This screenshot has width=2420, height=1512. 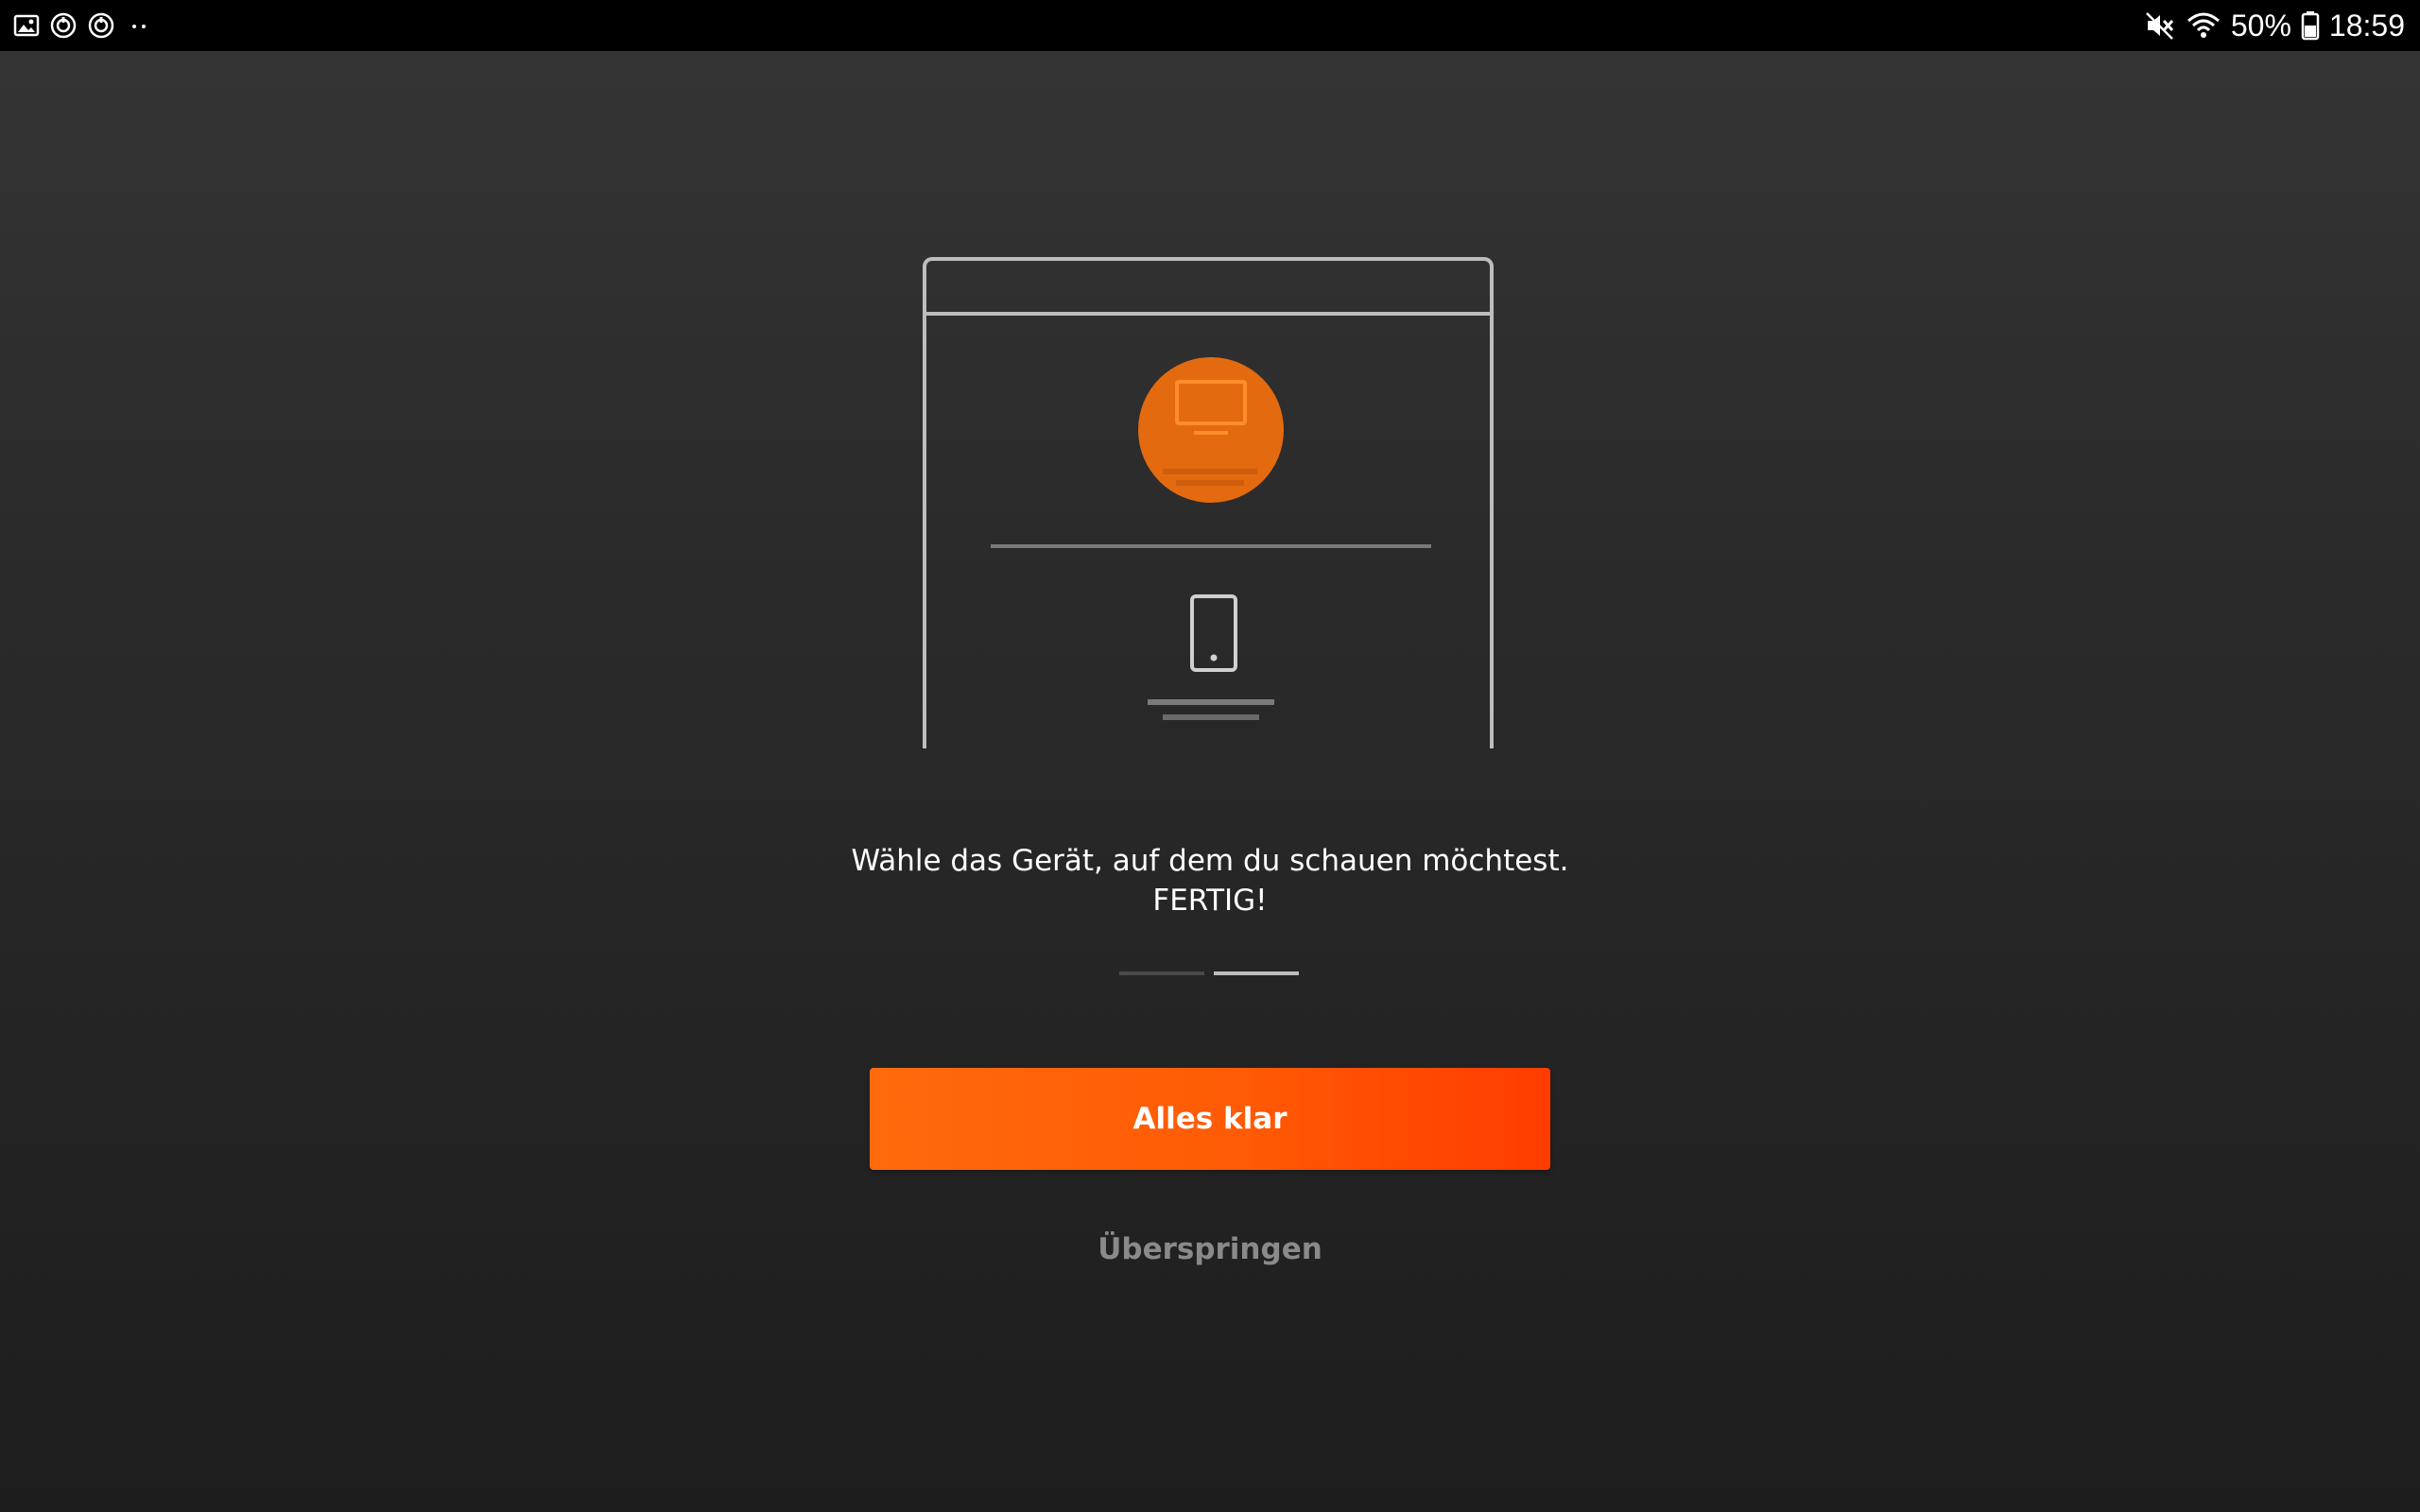 I want to click on page-indicator, so click(x=1209, y=973).